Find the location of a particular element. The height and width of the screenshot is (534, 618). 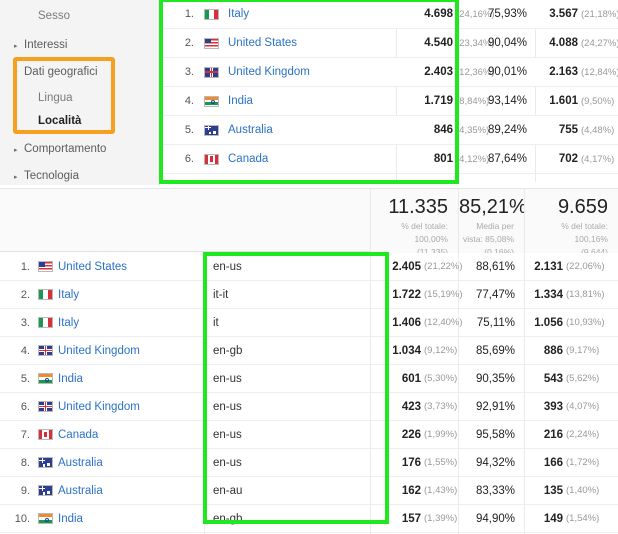

sessions-percent-value: (3,73%) is located at coordinates (441, 406).